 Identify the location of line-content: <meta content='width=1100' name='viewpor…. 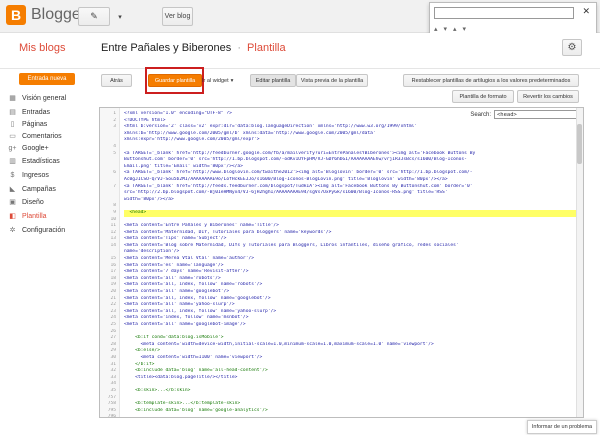
(193, 357).